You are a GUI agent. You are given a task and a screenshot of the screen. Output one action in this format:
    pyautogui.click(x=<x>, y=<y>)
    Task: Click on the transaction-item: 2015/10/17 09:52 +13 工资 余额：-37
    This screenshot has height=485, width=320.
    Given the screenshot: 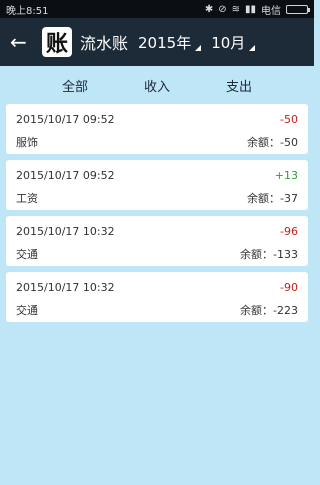 What is the action you would take?
    pyautogui.click(x=157, y=185)
    